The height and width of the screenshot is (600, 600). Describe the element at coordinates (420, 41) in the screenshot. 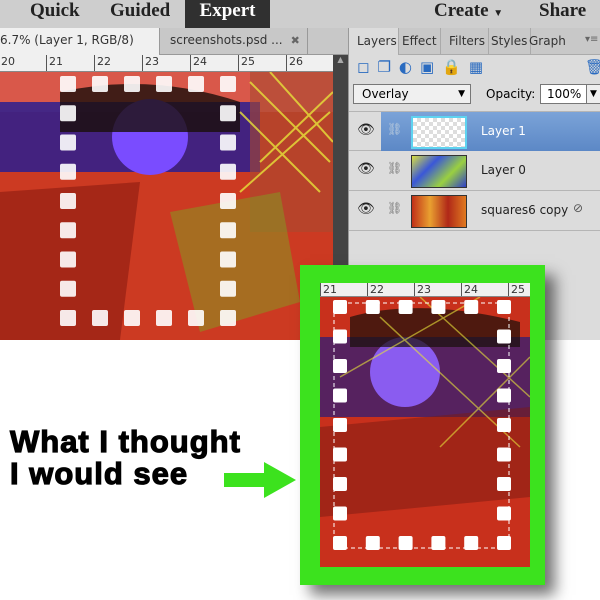

I see `tab-effects: Effect` at that location.